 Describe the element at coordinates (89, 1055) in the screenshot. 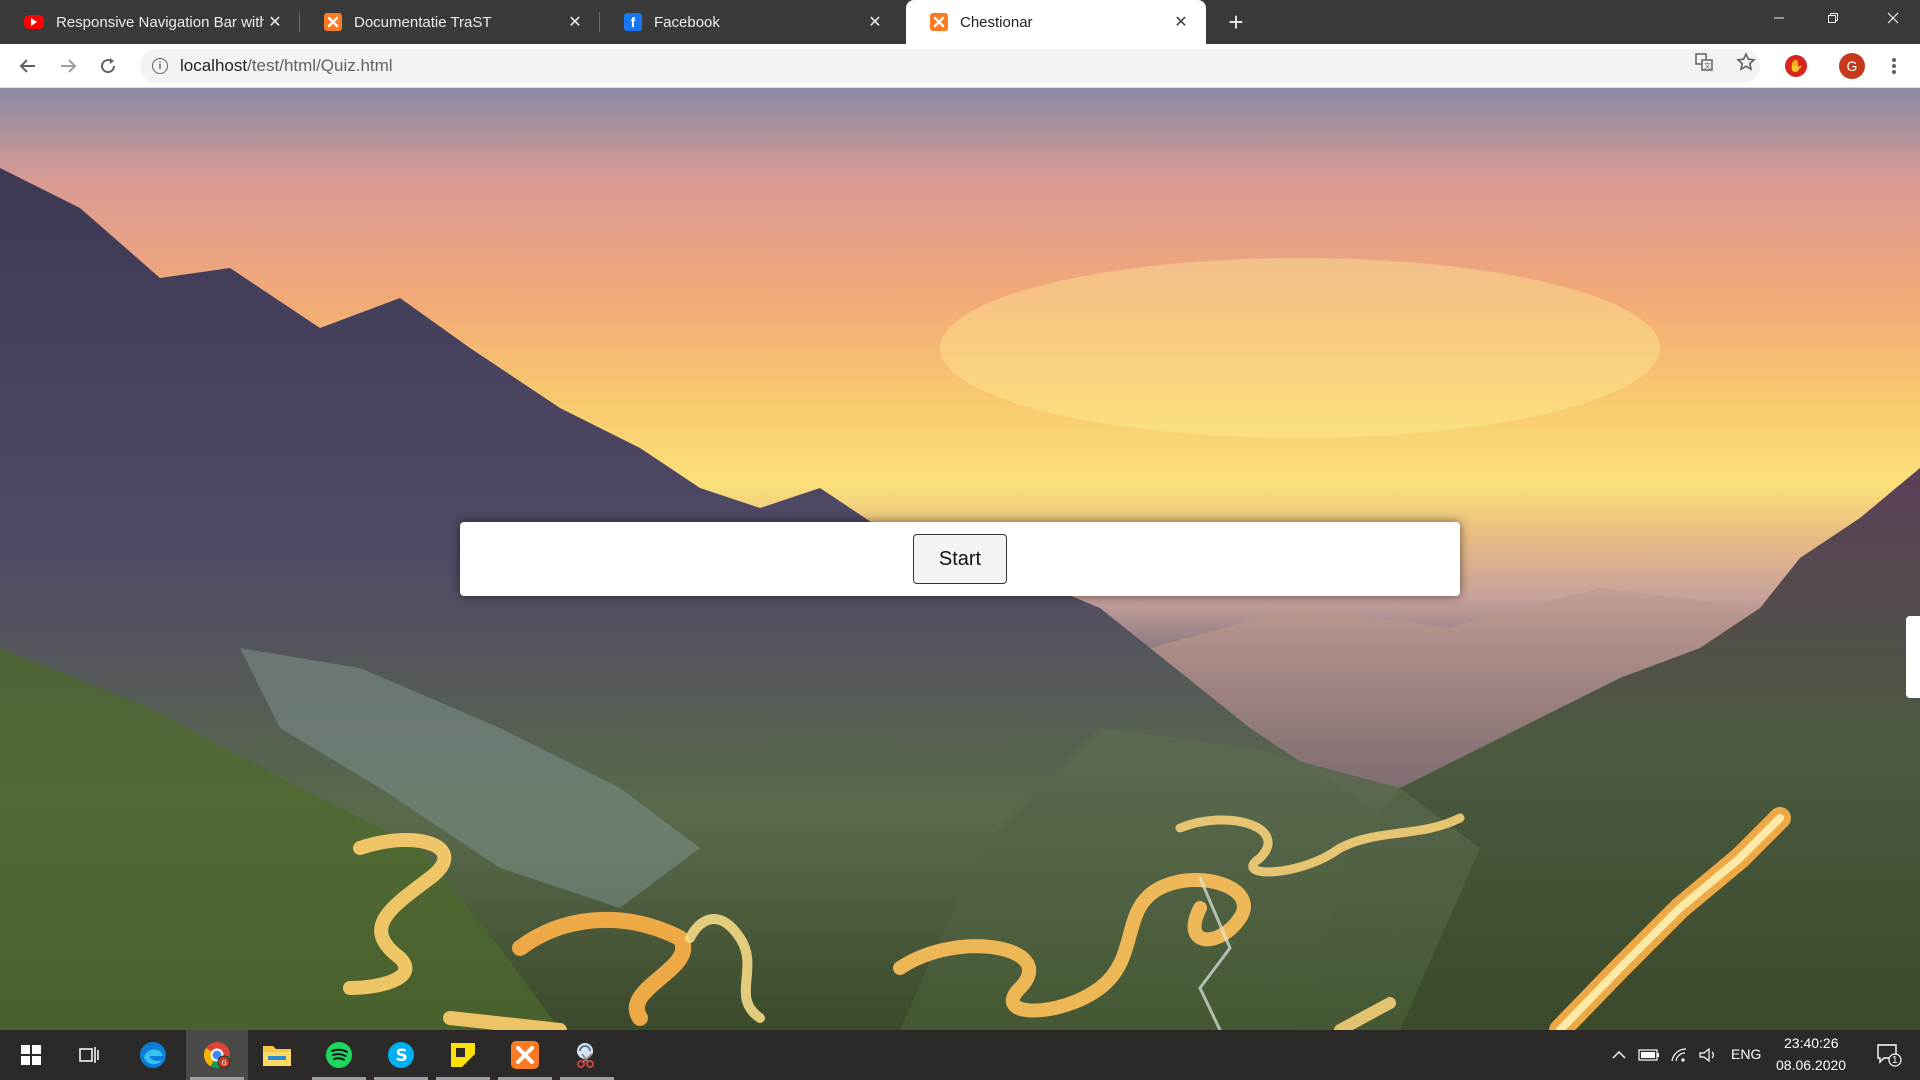

I see `task-view-icon` at that location.